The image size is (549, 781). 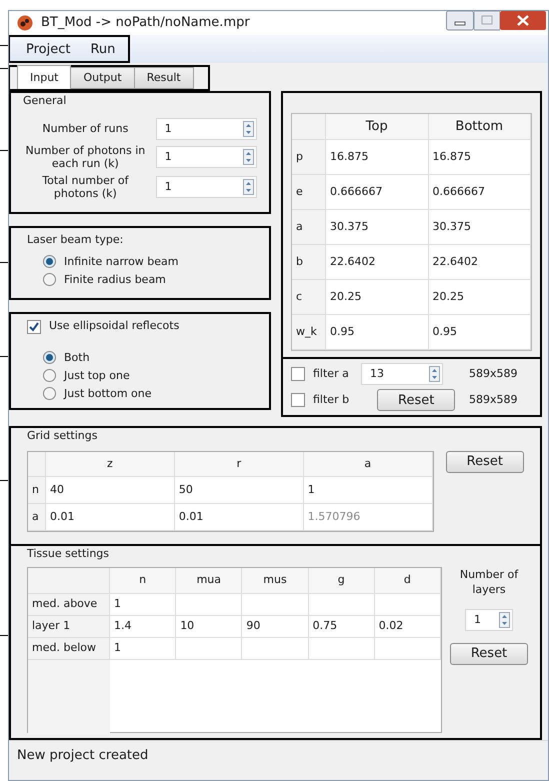 What do you see at coordinates (377, 127) in the screenshot?
I see `column-header: Top` at bounding box center [377, 127].